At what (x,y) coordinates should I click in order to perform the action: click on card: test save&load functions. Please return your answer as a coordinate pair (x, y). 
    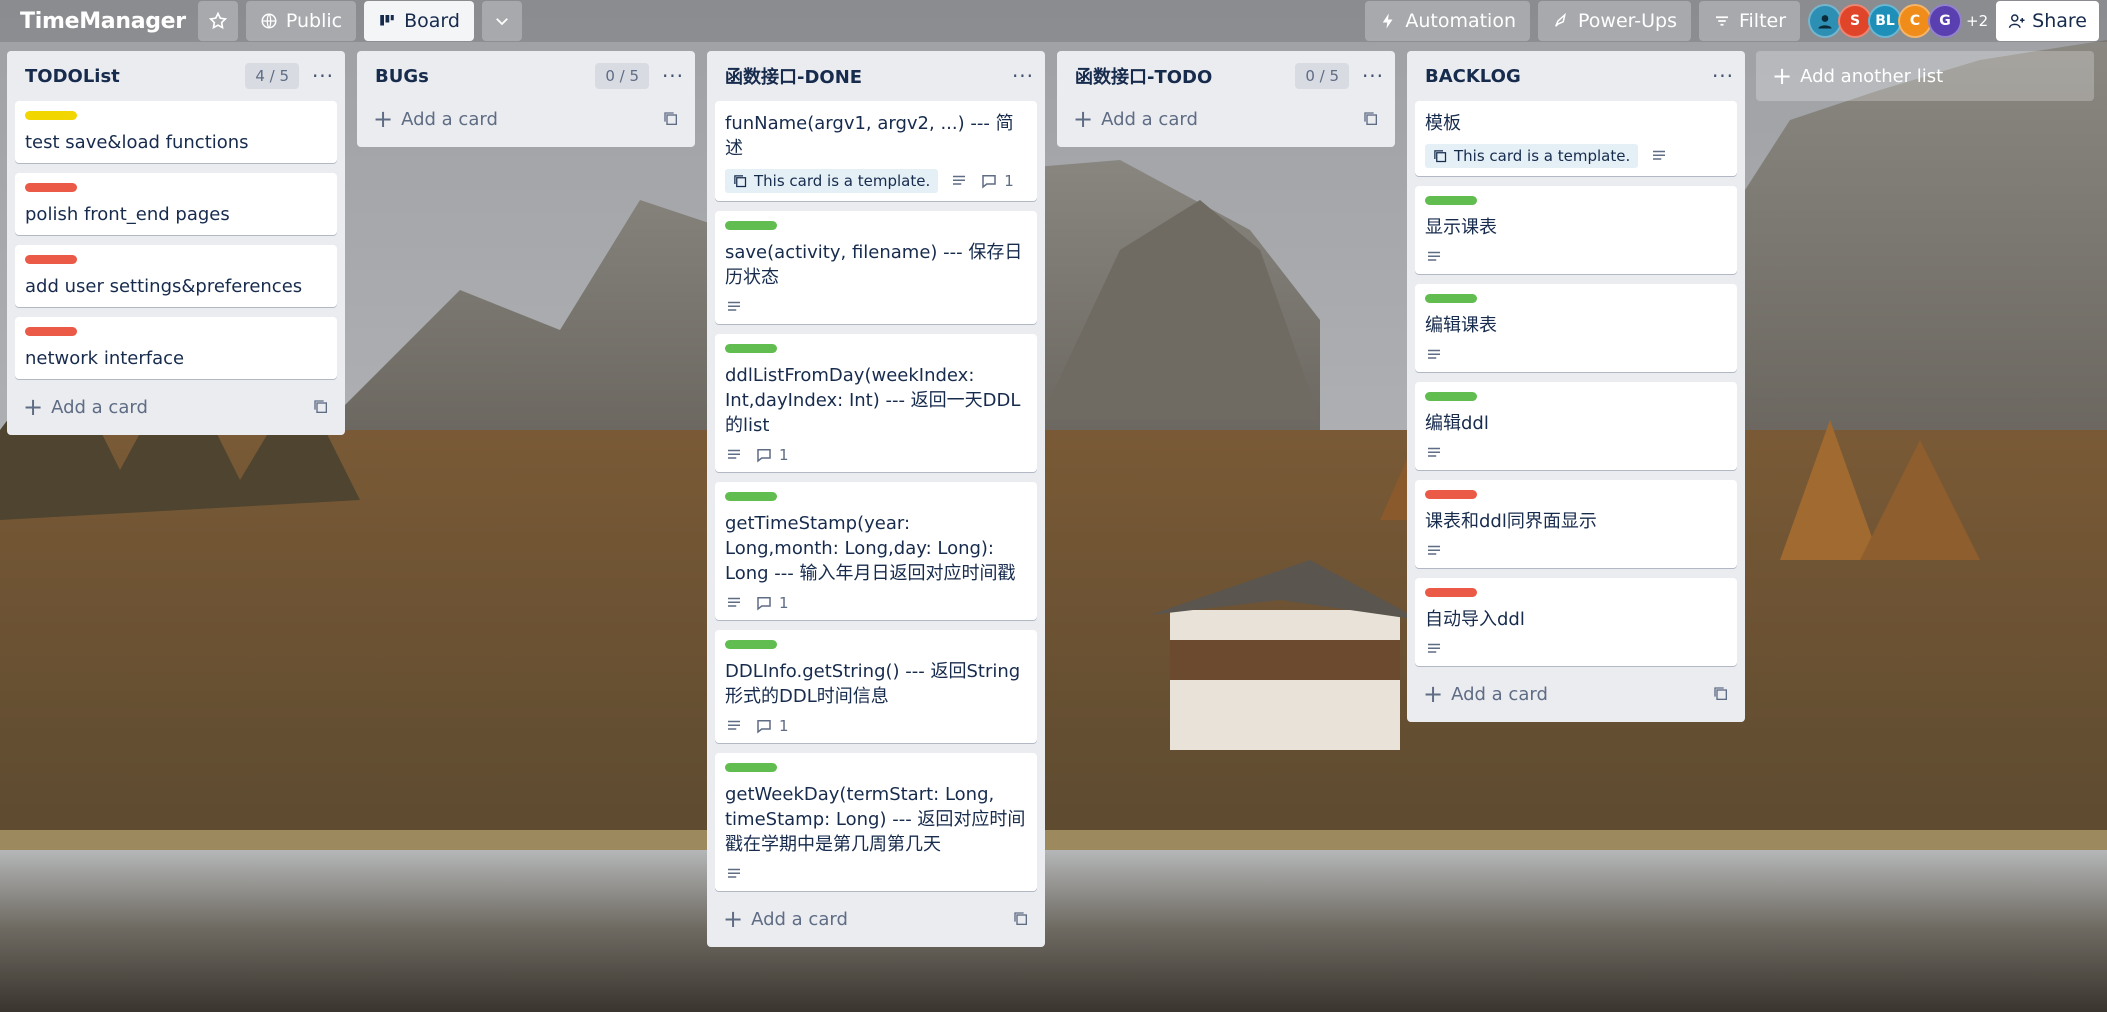
    Looking at the image, I should click on (176, 132).